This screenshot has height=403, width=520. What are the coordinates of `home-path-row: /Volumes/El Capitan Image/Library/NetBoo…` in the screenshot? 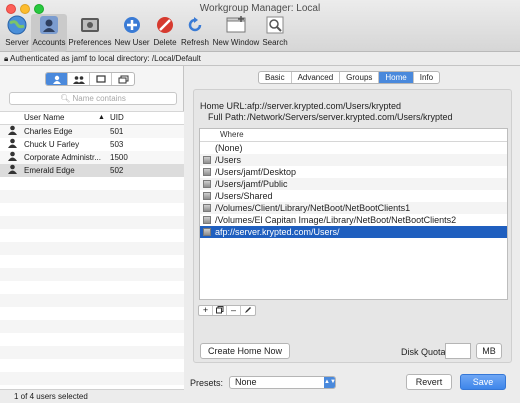 It's located at (353, 220).